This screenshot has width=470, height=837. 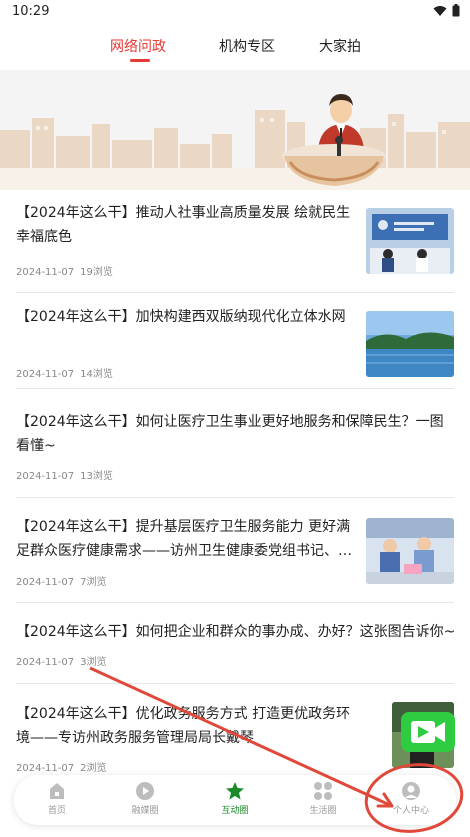 What do you see at coordinates (247, 46) in the screenshot?
I see `tab-institution-zone: 机构专区` at bounding box center [247, 46].